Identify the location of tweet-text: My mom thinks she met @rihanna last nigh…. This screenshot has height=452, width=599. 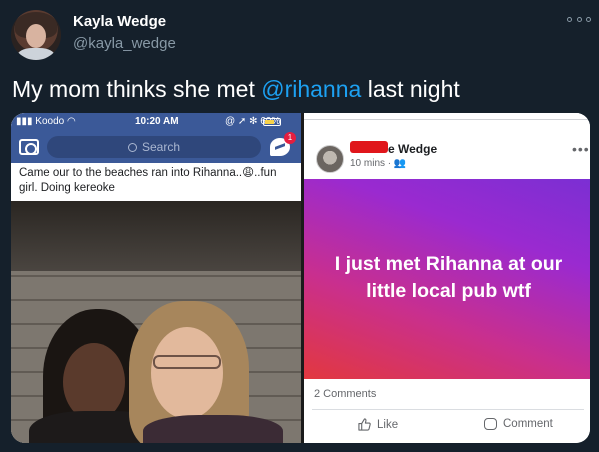
(236, 89).